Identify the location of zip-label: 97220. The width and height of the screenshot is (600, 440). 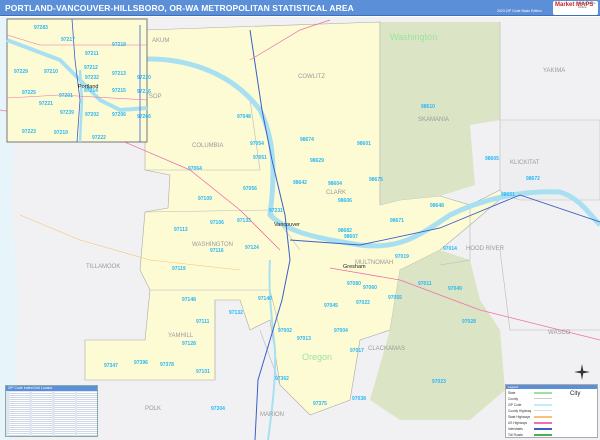
(144, 78).